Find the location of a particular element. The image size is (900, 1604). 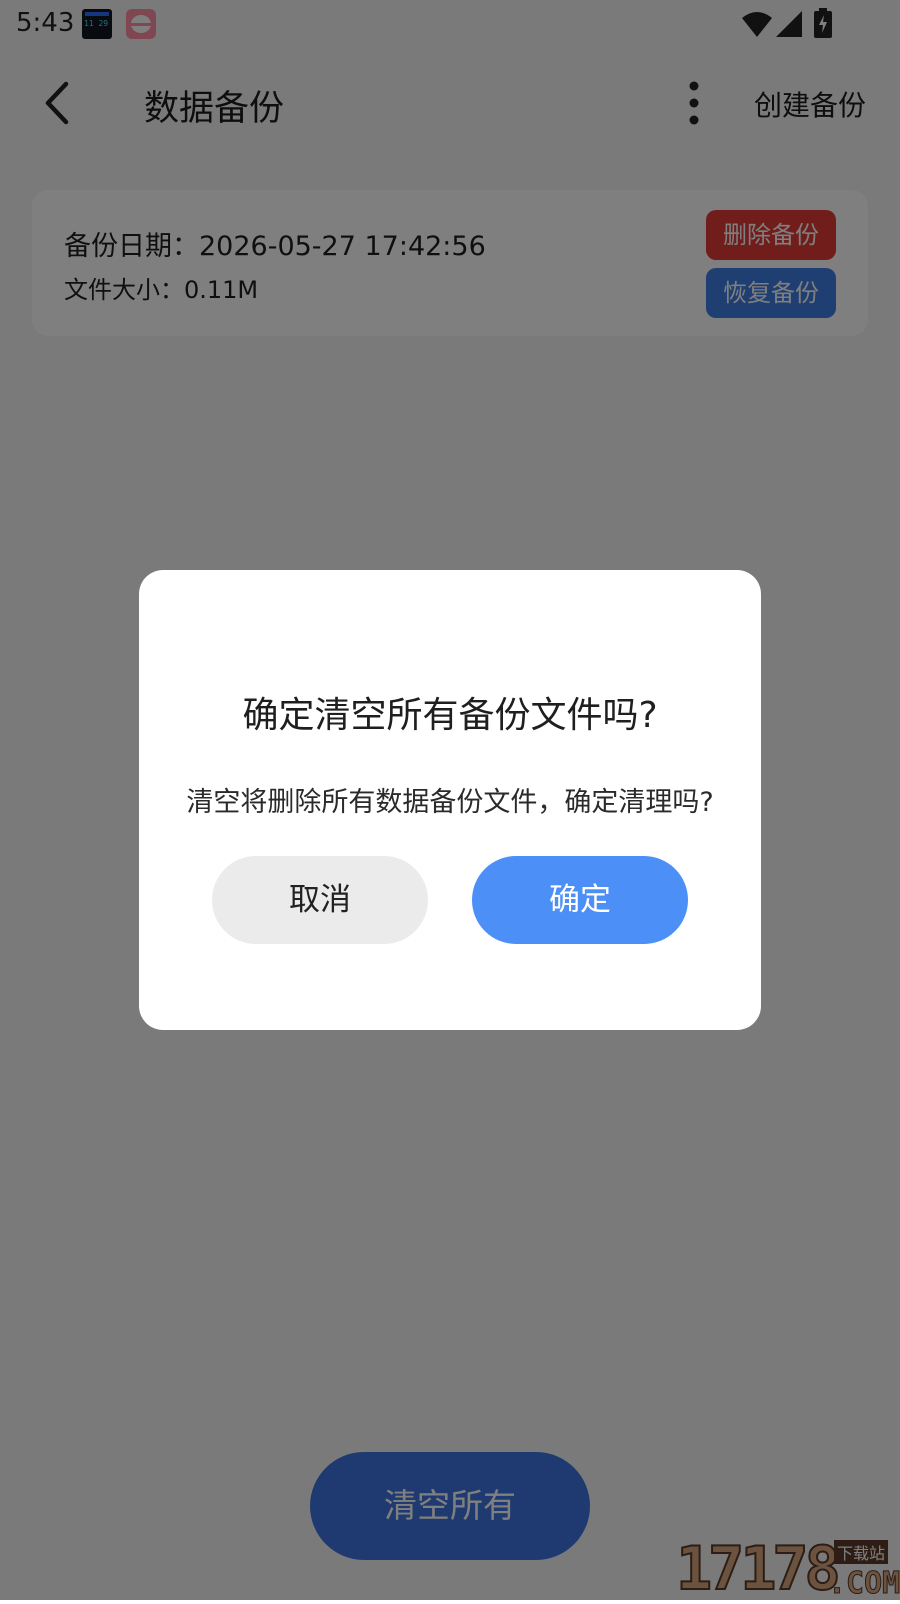

dialog-message: 清空将删除所有数据备份文件，确定清理吗? is located at coordinates (450, 802).